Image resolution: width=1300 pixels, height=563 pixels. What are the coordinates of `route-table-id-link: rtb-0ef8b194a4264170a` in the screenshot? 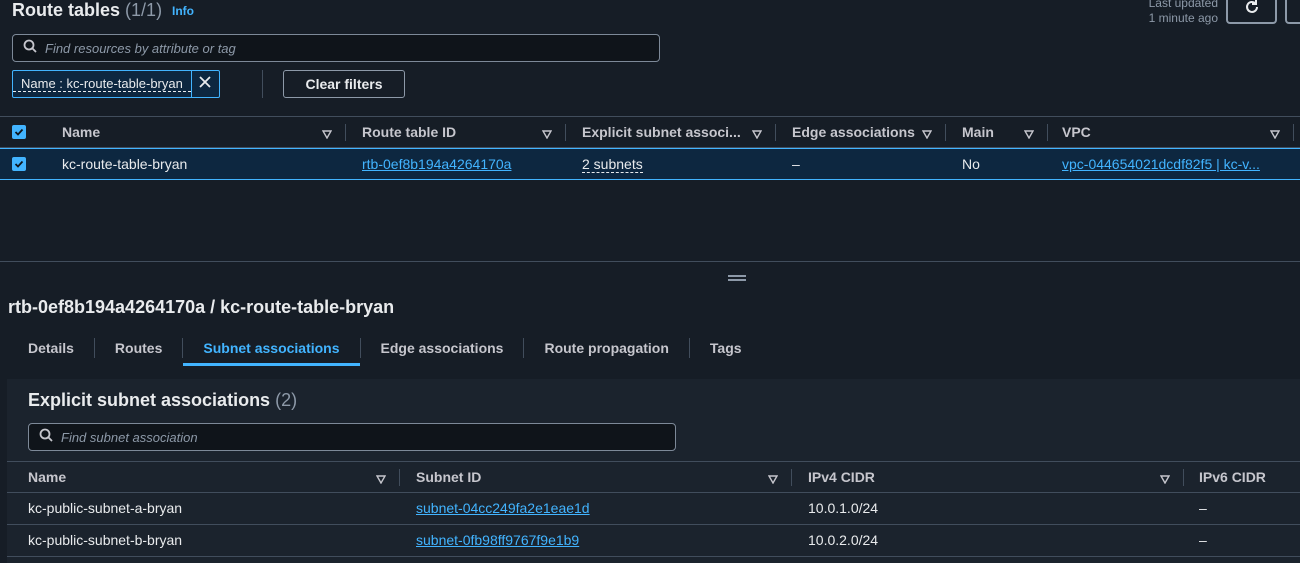 It's located at (436, 164).